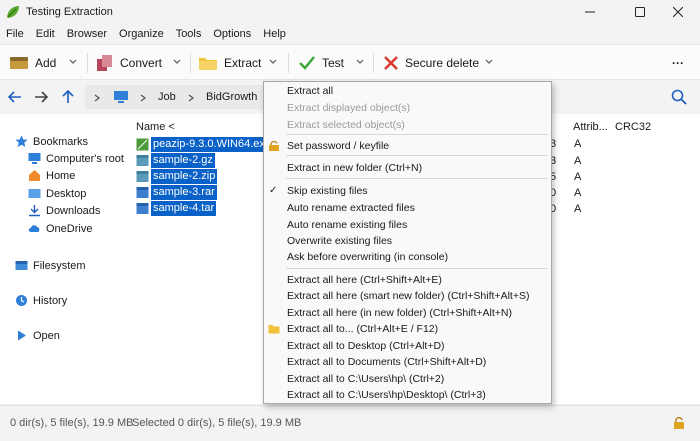 This screenshot has height=441, width=700. I want to click on sidebar-history-label: History, so click(50, 300).